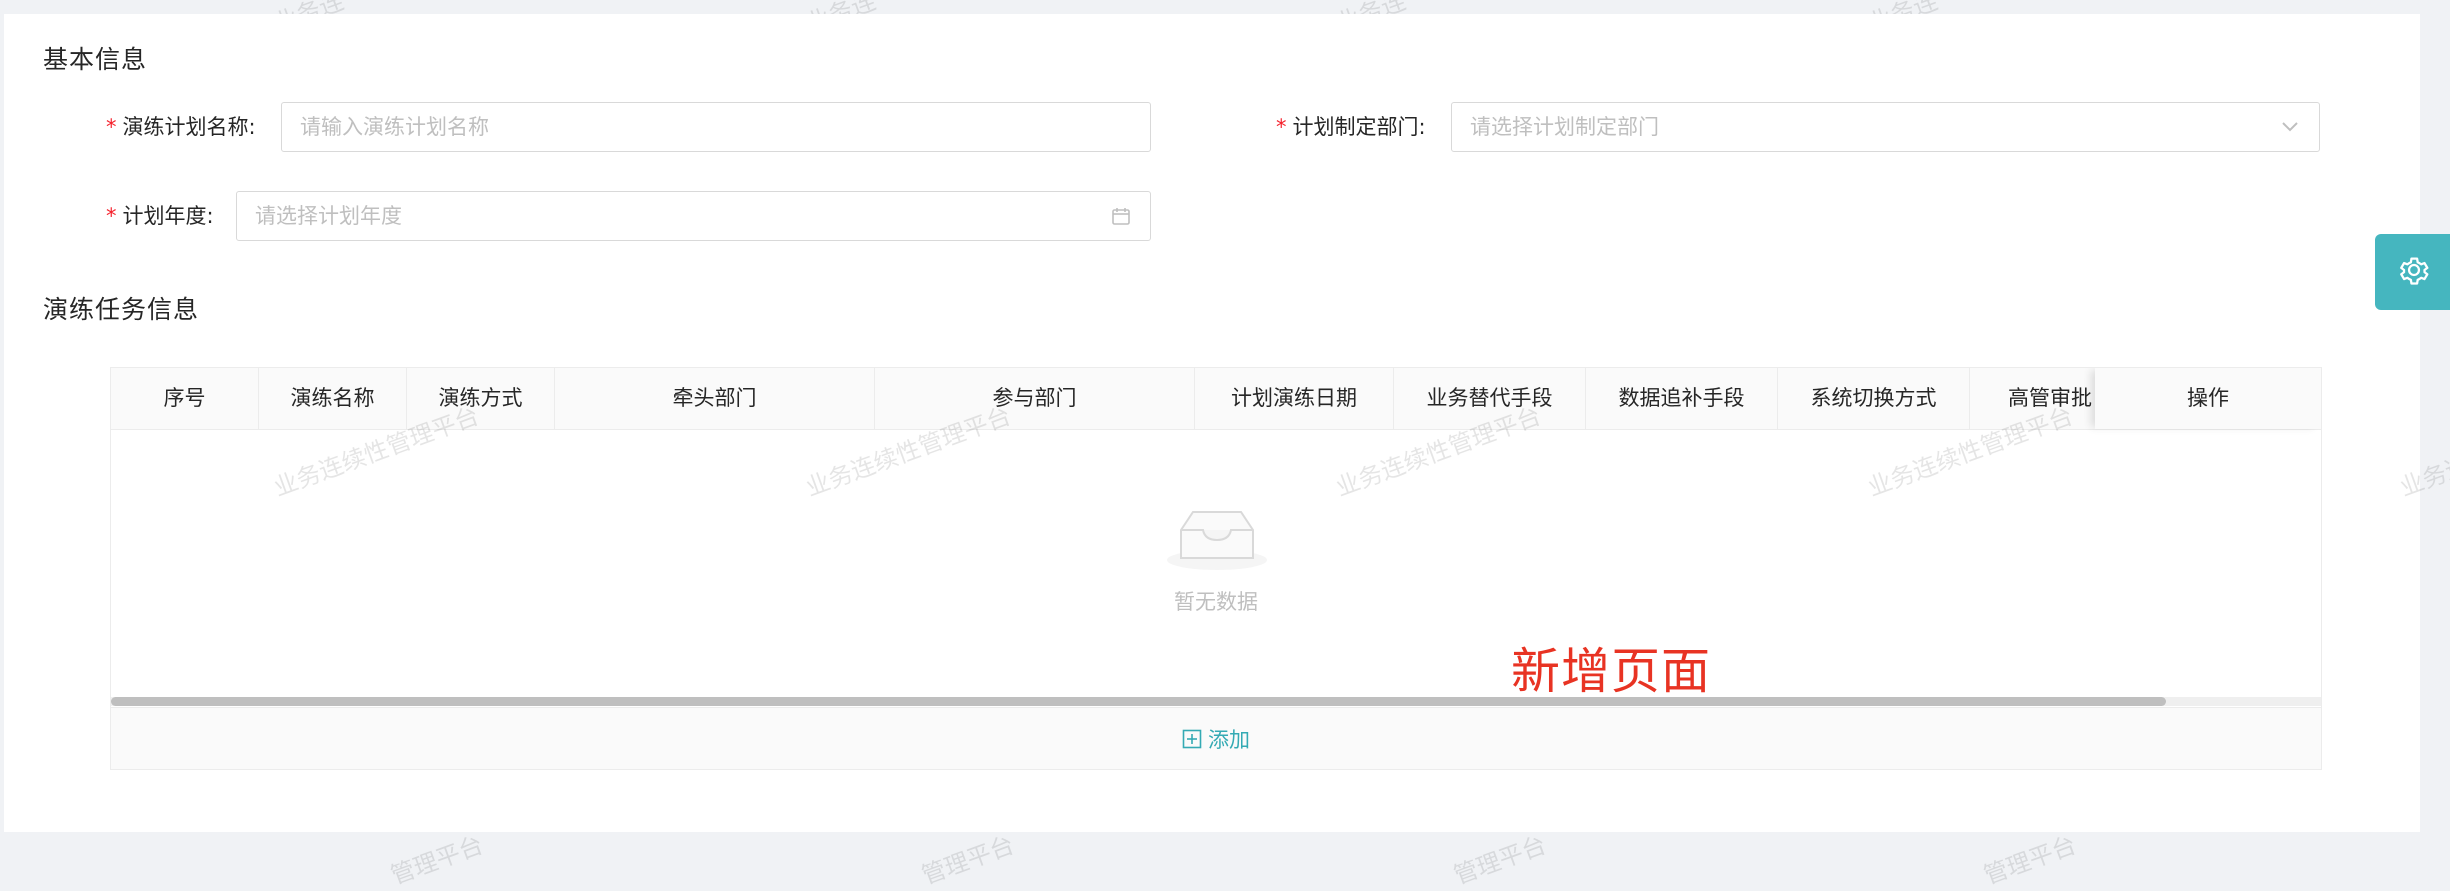 The height and width of the screenshot is (891, 2450). What do you see at coordinates (394, 127) in the screenshot?
I see `plan-name-placeholder: 请输入演练计划名称` at bounding box center [394, 127].